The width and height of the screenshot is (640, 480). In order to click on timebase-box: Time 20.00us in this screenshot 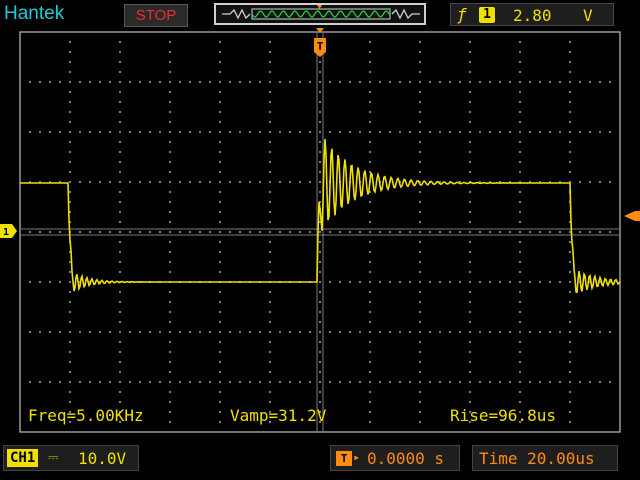, I will do `click(545, 458)`.